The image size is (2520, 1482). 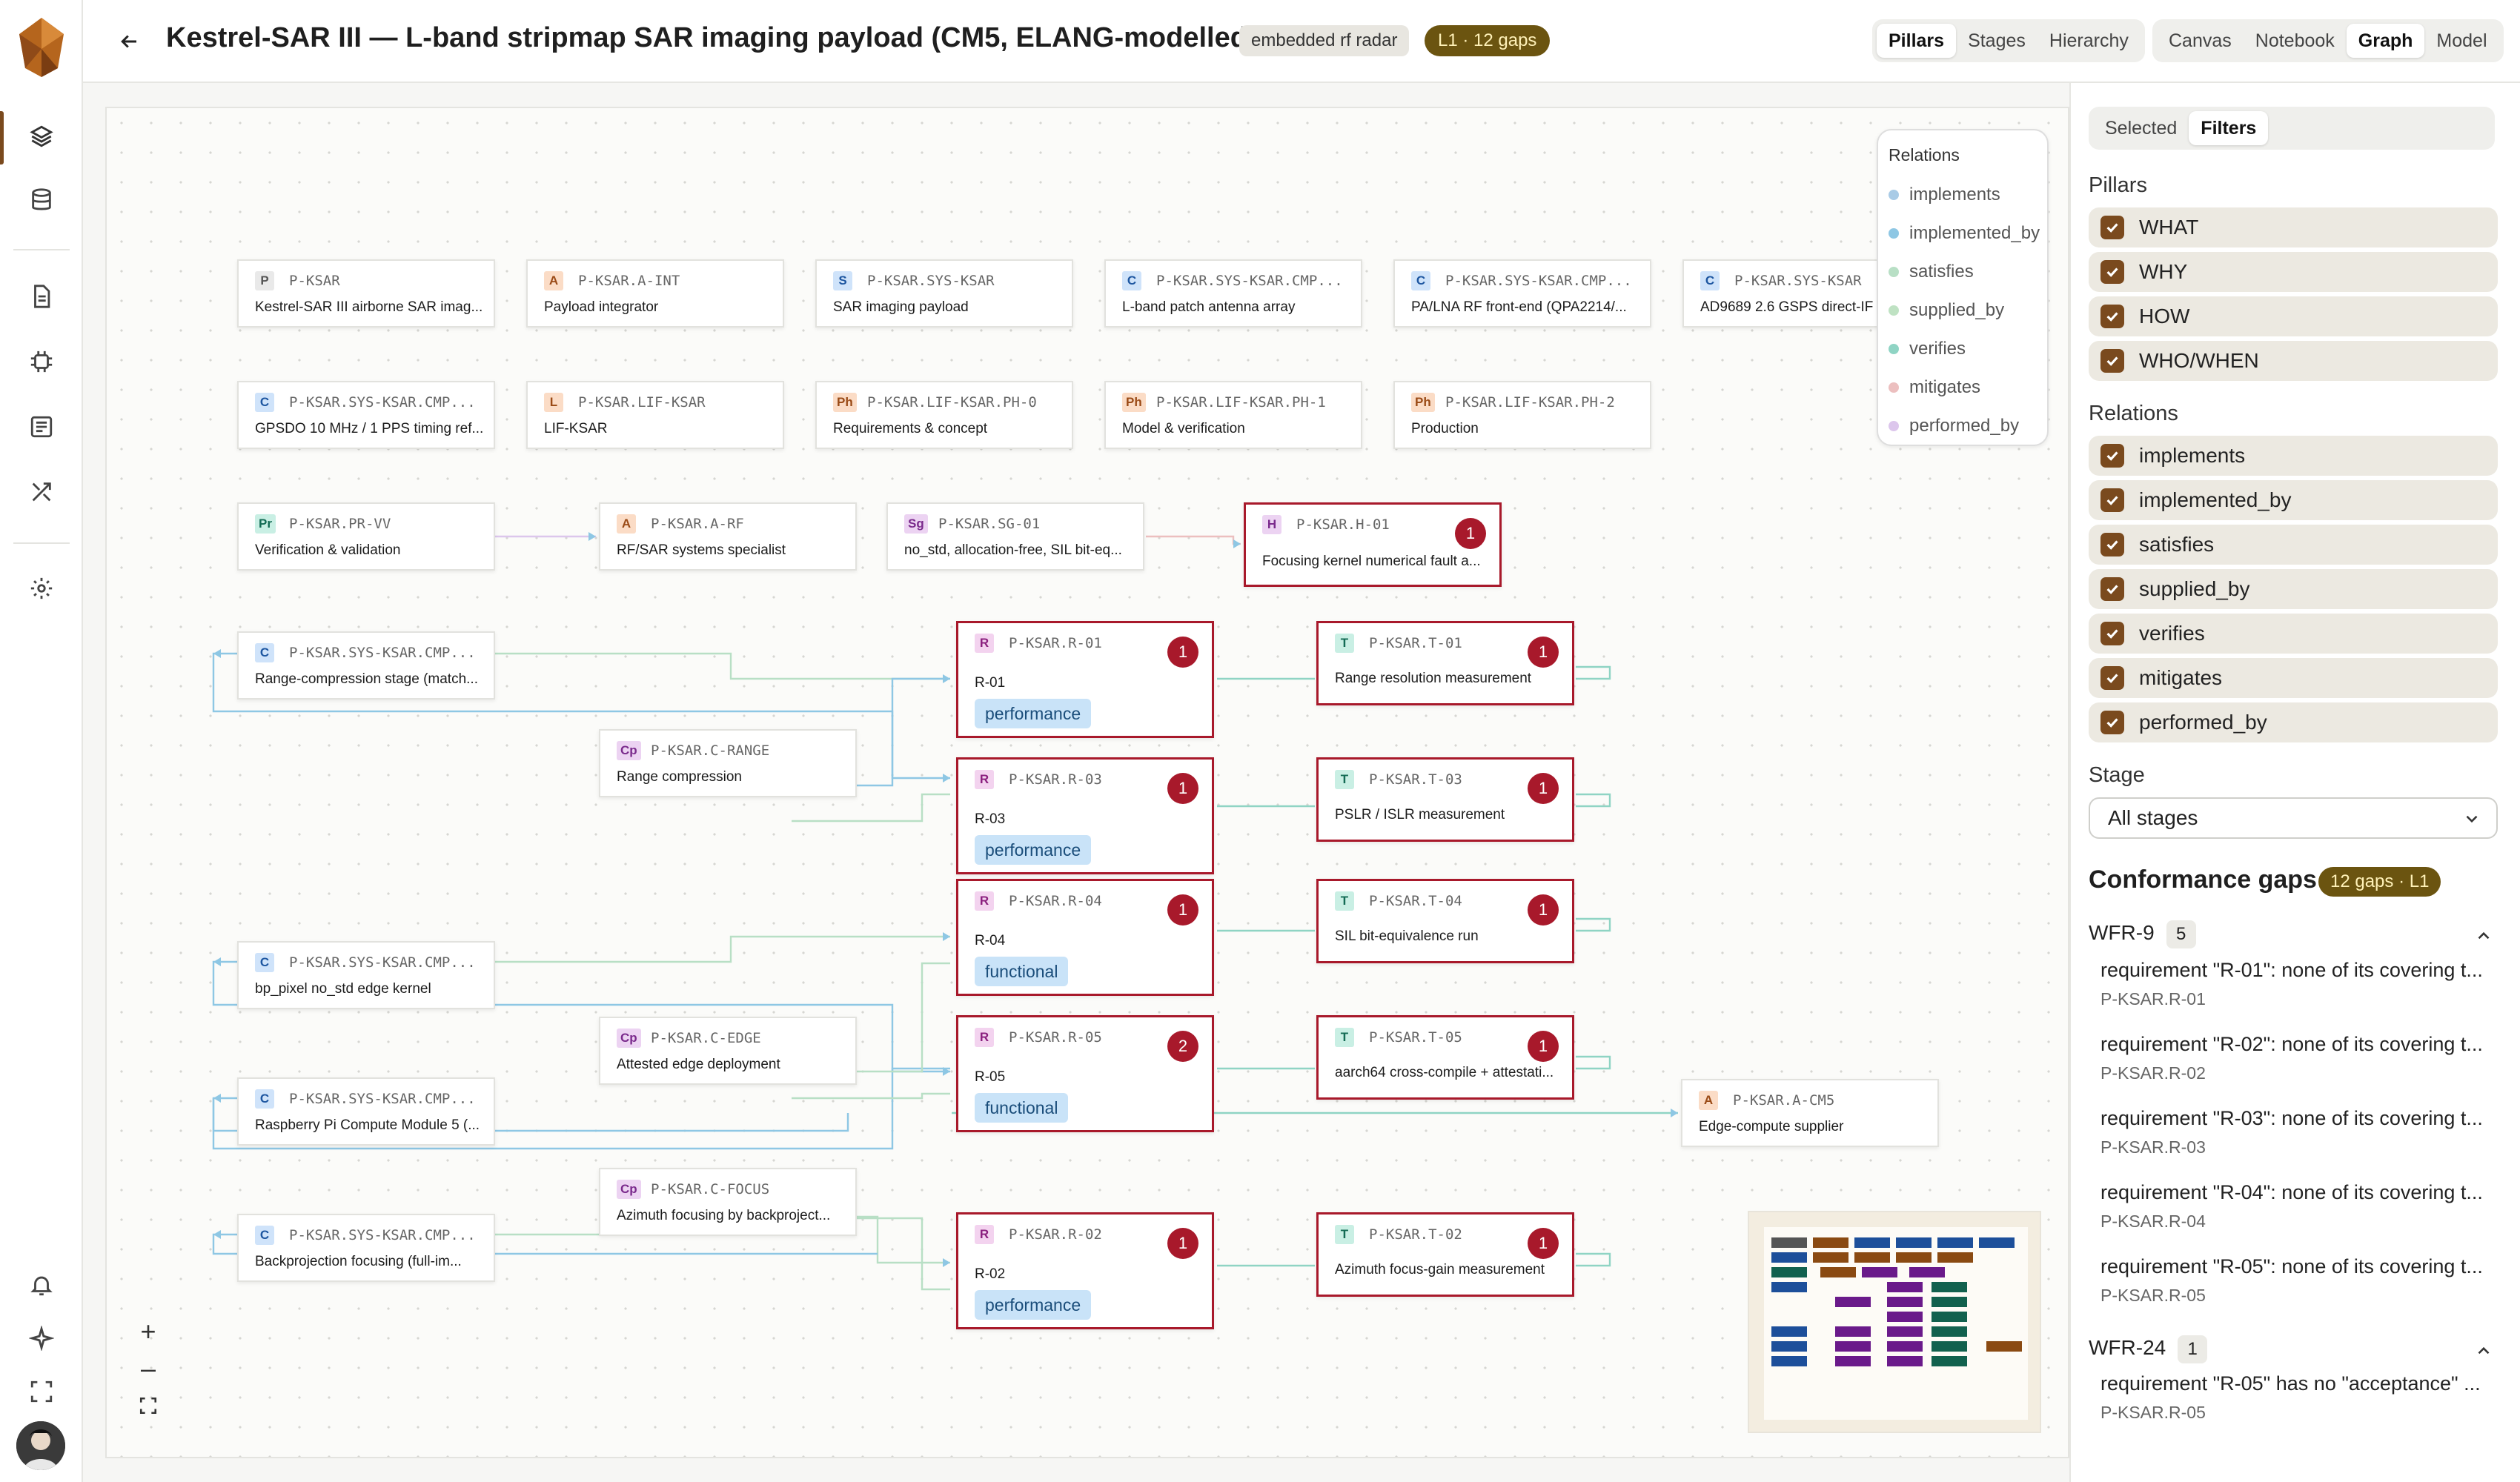 What do you see at coordinates (41, 1285) in the screenshot?
I see `bell-icon` at bounding box center [41, 1285].